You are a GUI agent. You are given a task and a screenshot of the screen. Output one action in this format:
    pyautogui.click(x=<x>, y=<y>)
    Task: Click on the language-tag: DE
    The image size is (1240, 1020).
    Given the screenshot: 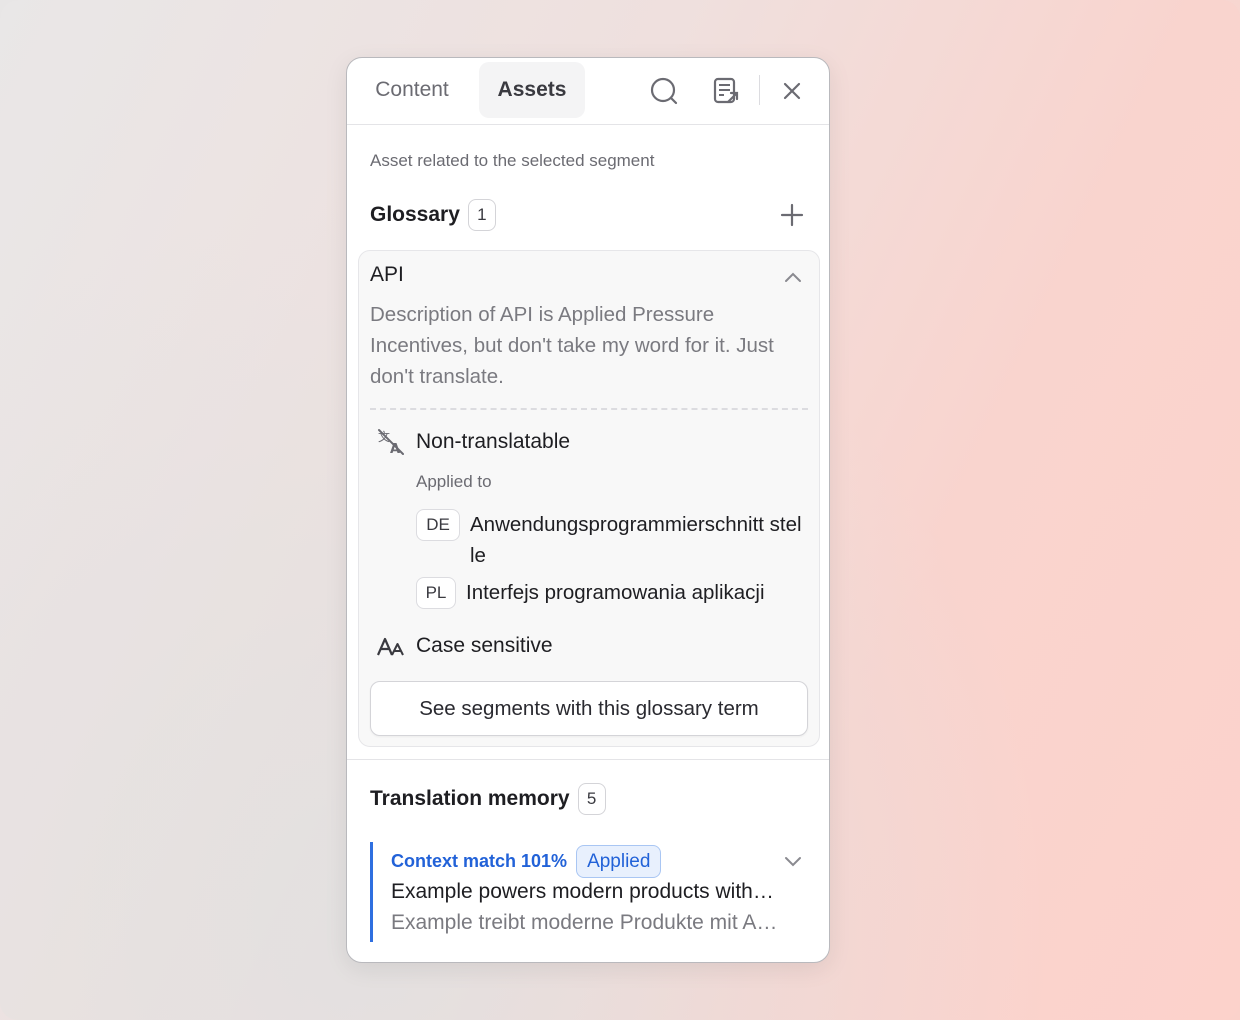 What is the action you would take?
    pyautogui.click(x=438, y=525)
    